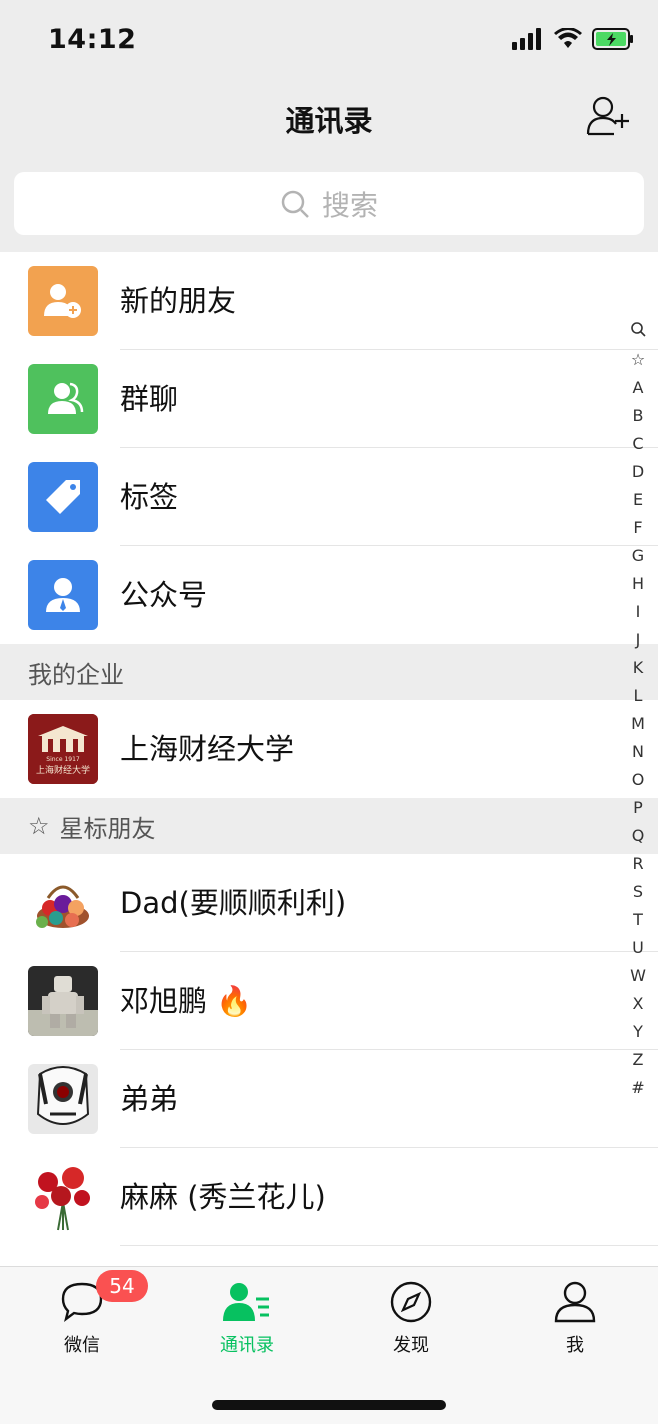  What do you see at coordinates (411, 1345) in the screenshot?
I see `tab-label: 发现` at bounding box center [411, 1345].